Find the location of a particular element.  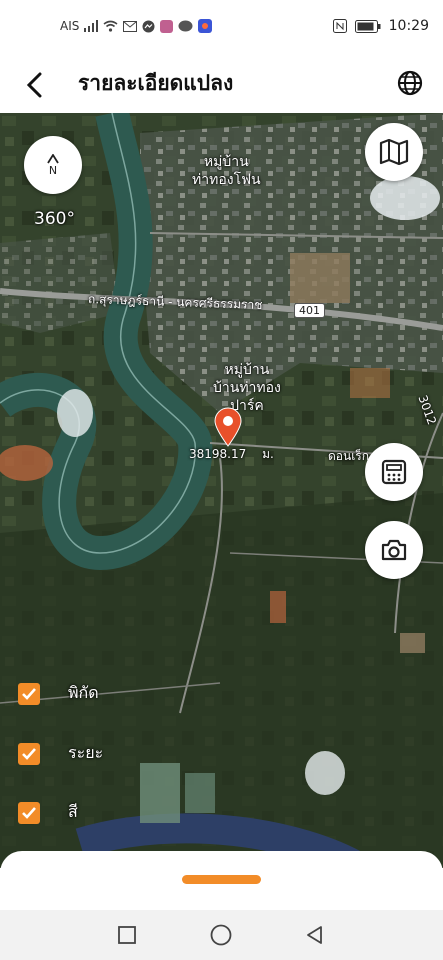

layer-toggle-distance: ระยะ is located at coordinates (60, 753).